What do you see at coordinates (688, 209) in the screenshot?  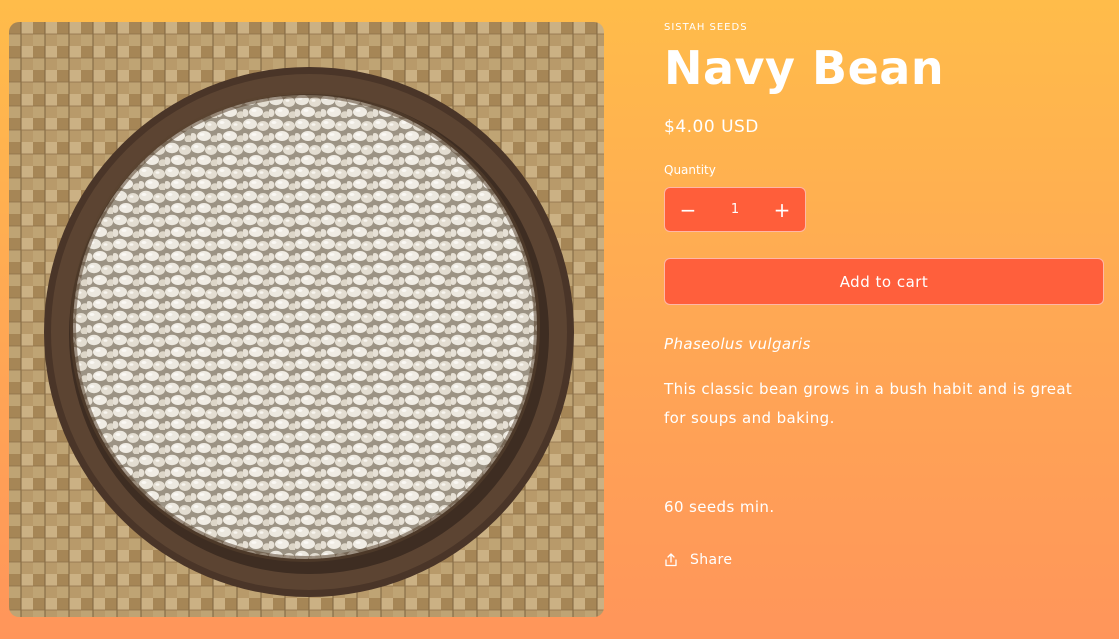 I see `decrease-quantity-button: −` at bounding box center [688, 209].